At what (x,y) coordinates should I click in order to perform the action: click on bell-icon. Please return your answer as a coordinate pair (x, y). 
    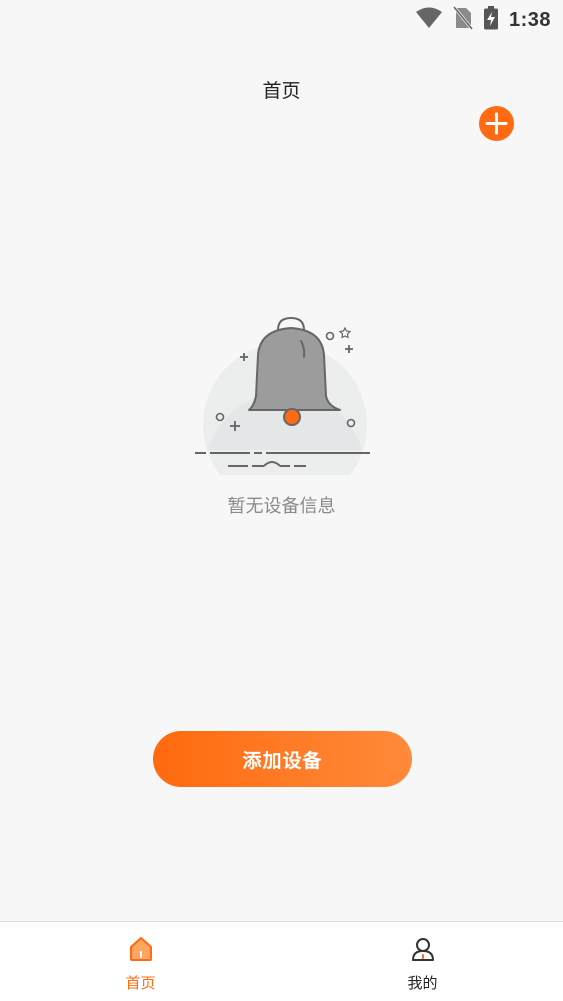
    Looking at the image, I should click on (282, 408).